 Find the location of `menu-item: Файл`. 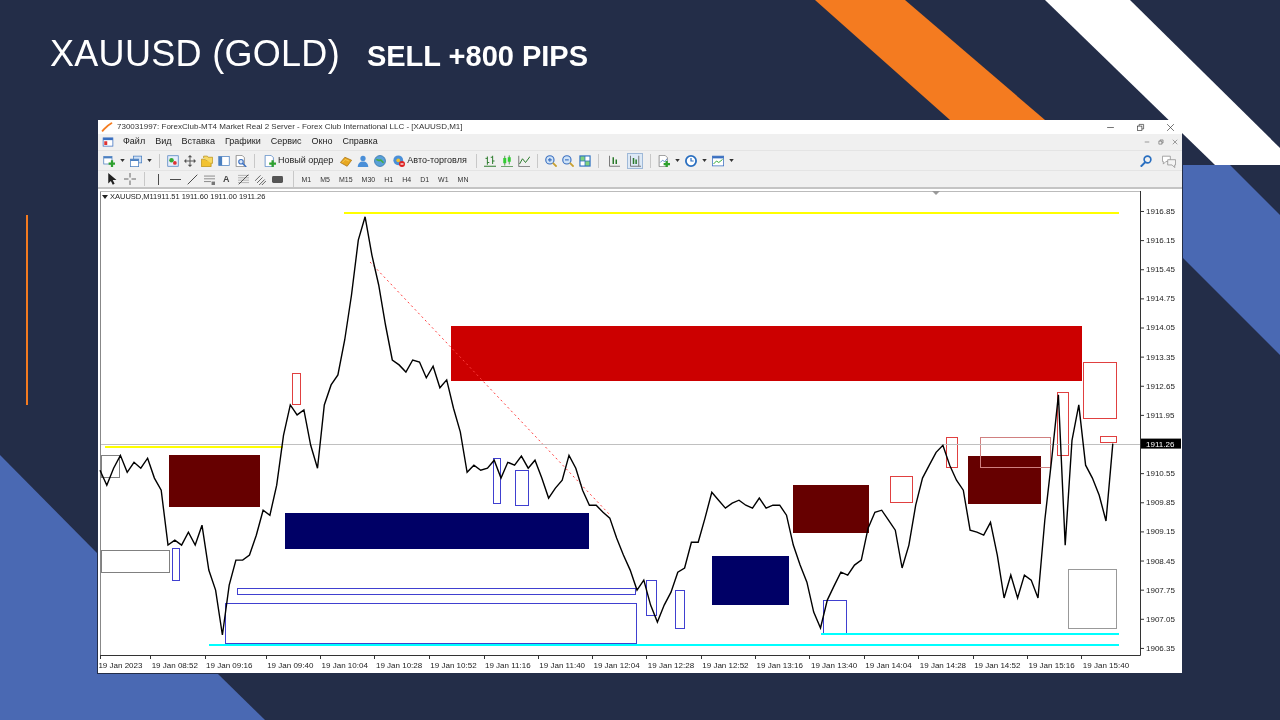

menu-item: Файл is located at coordinates (134, 142).